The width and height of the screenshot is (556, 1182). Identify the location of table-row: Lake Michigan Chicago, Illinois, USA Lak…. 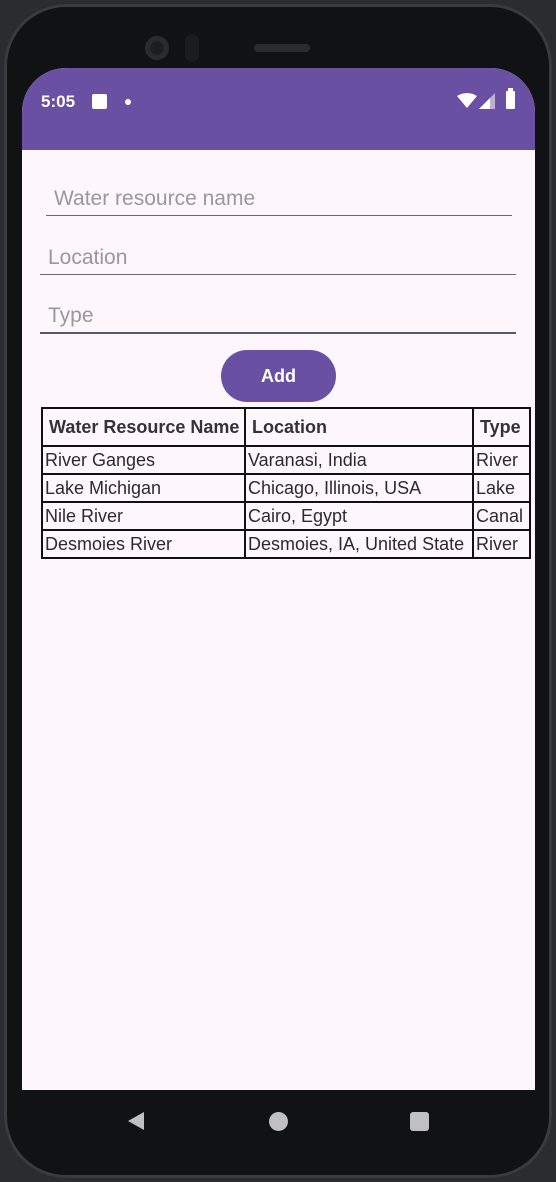
(286, 488).